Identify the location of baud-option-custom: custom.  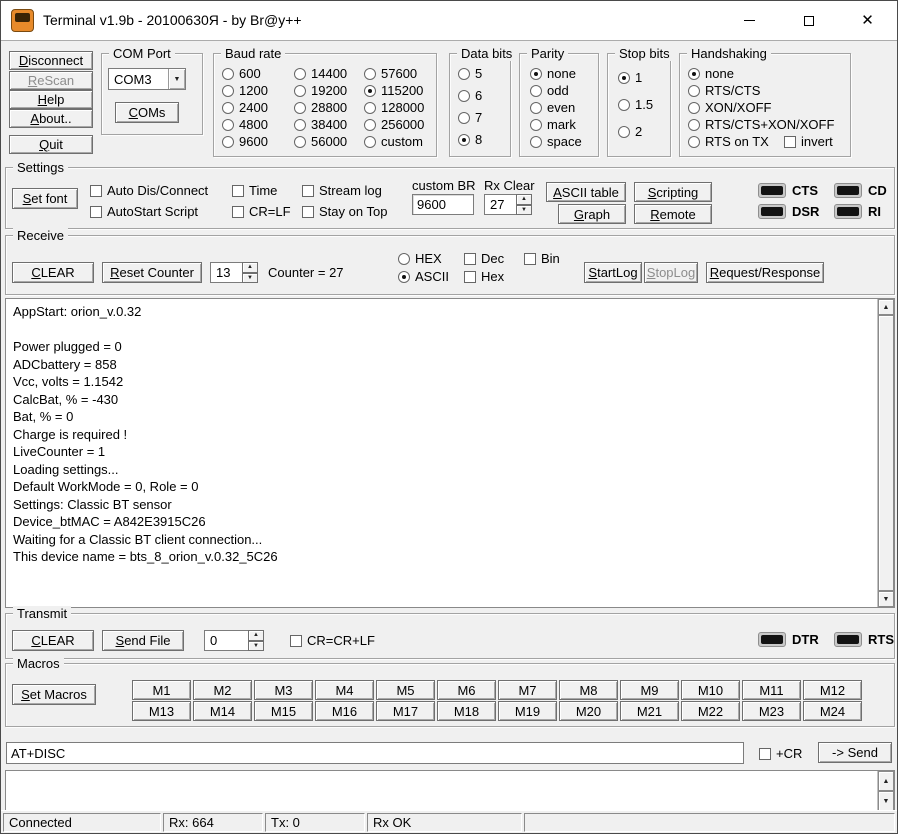
(393, 141).